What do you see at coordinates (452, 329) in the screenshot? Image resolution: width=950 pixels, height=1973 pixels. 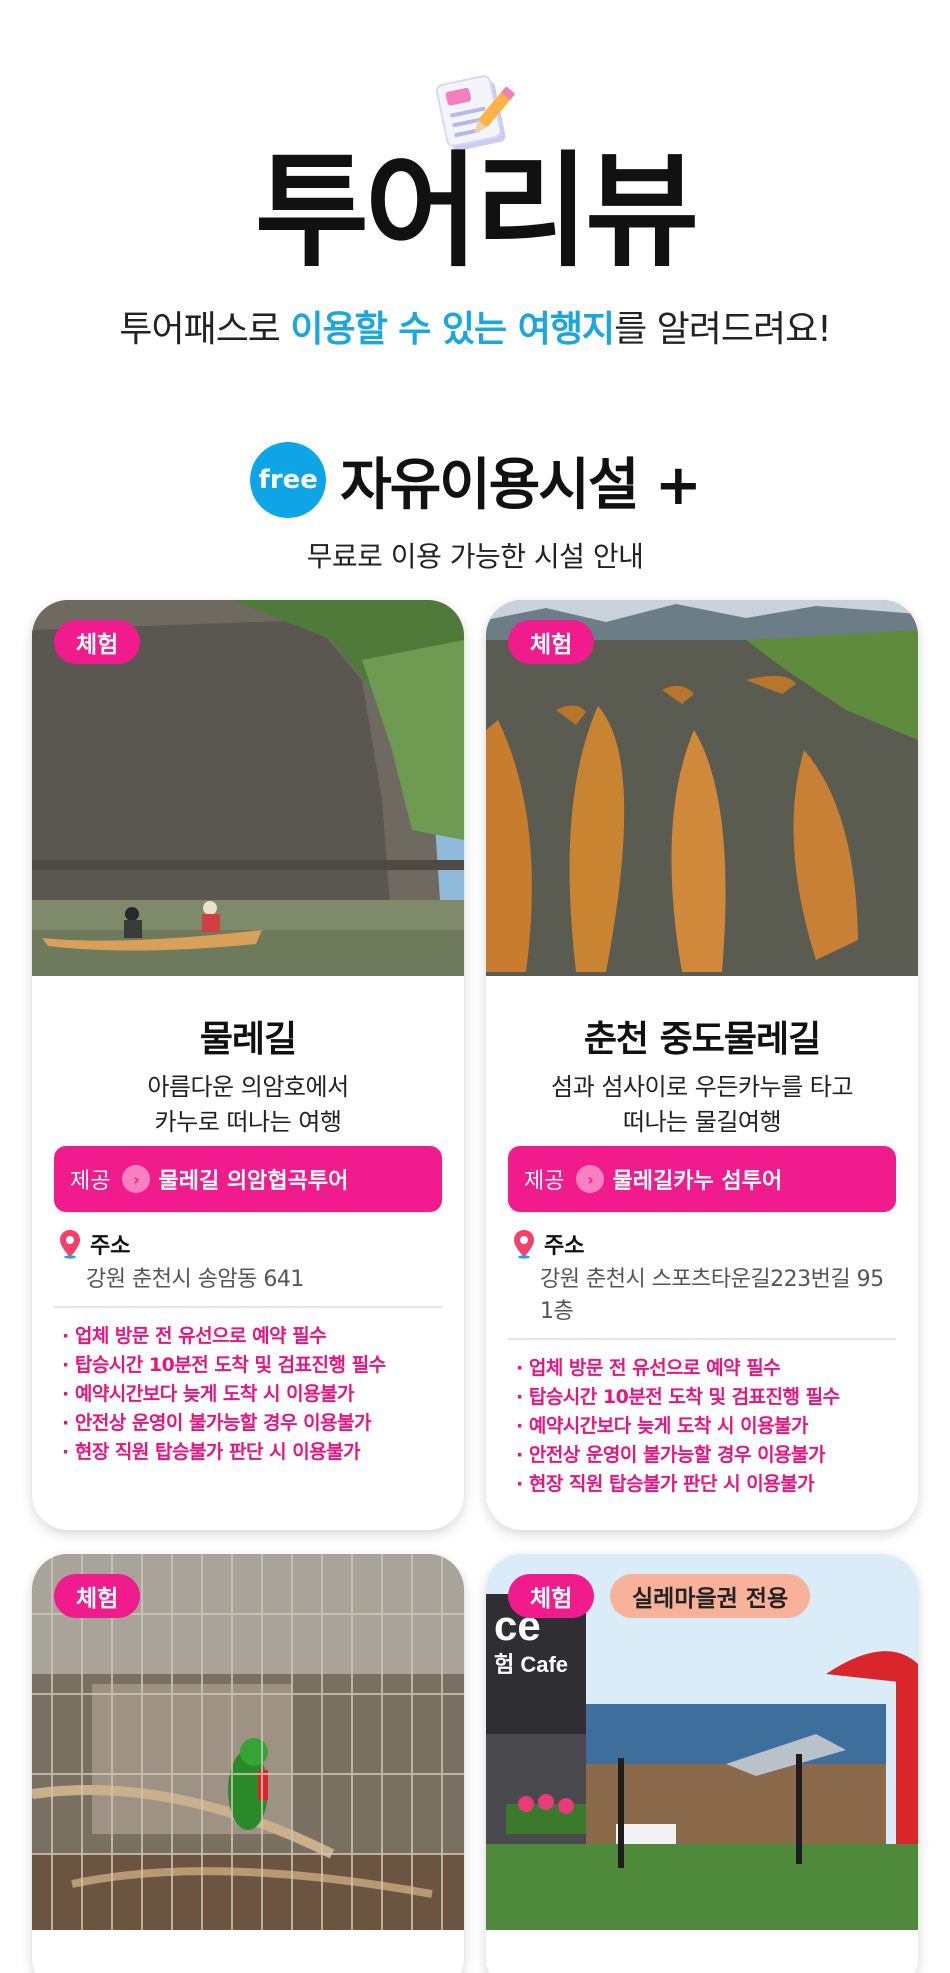 I see `hero-subtitle-highlight: 이용할 수 있는 여행지` at bounding box center [452, 329].